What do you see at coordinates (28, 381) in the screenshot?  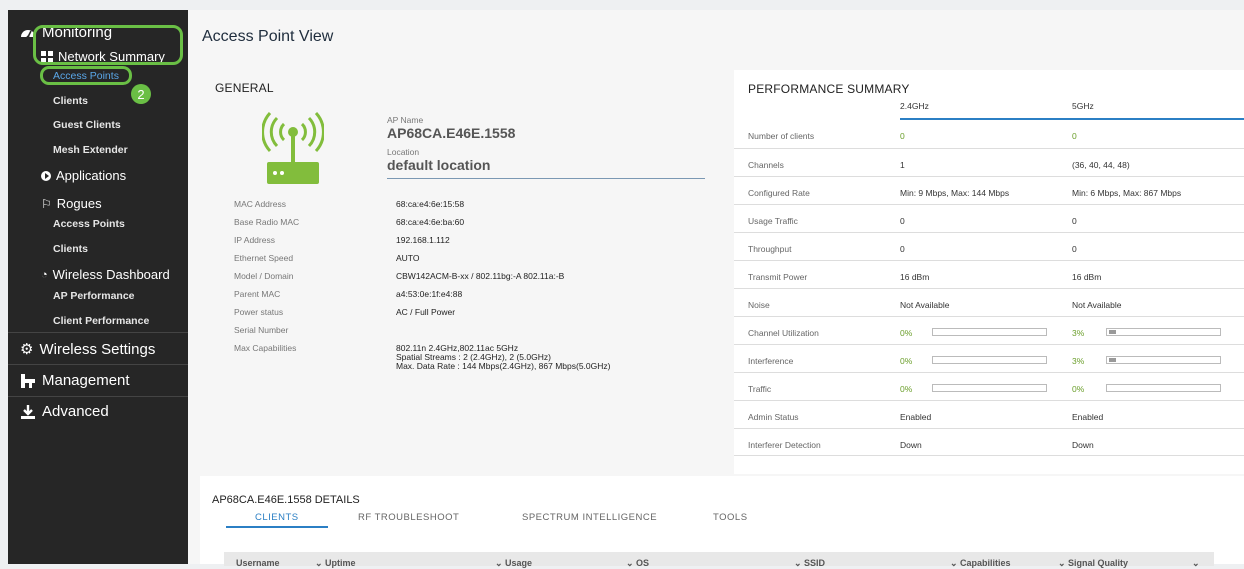 I see `management-icon` at bounding box center [28, 381].